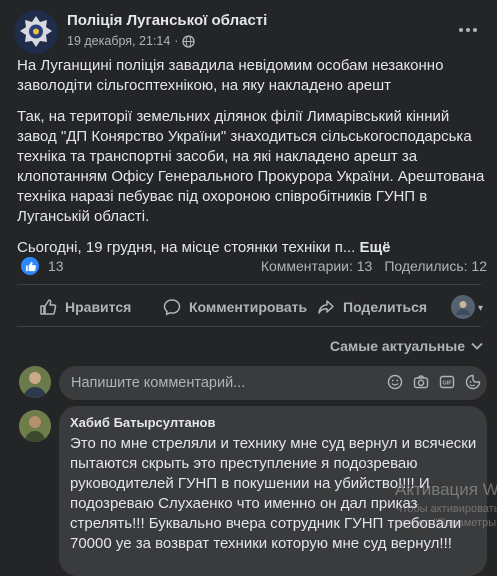 The height and width of the screenshot is (576, 497). What do you see at coordinates (172, 307) in the screenshot?
I see `comment-bubble-icon` at bounding box center [172, 307].